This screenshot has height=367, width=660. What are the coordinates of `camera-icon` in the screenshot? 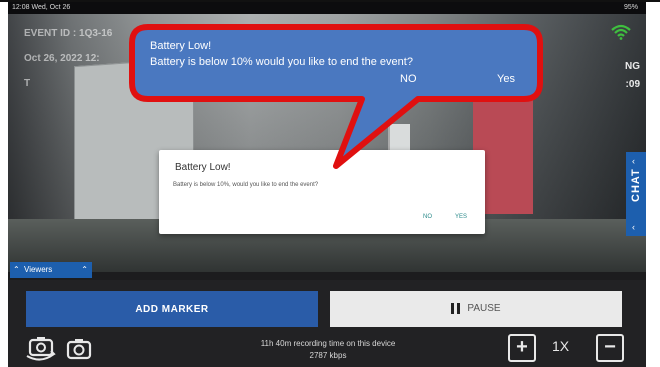 It's located at (79, 348).